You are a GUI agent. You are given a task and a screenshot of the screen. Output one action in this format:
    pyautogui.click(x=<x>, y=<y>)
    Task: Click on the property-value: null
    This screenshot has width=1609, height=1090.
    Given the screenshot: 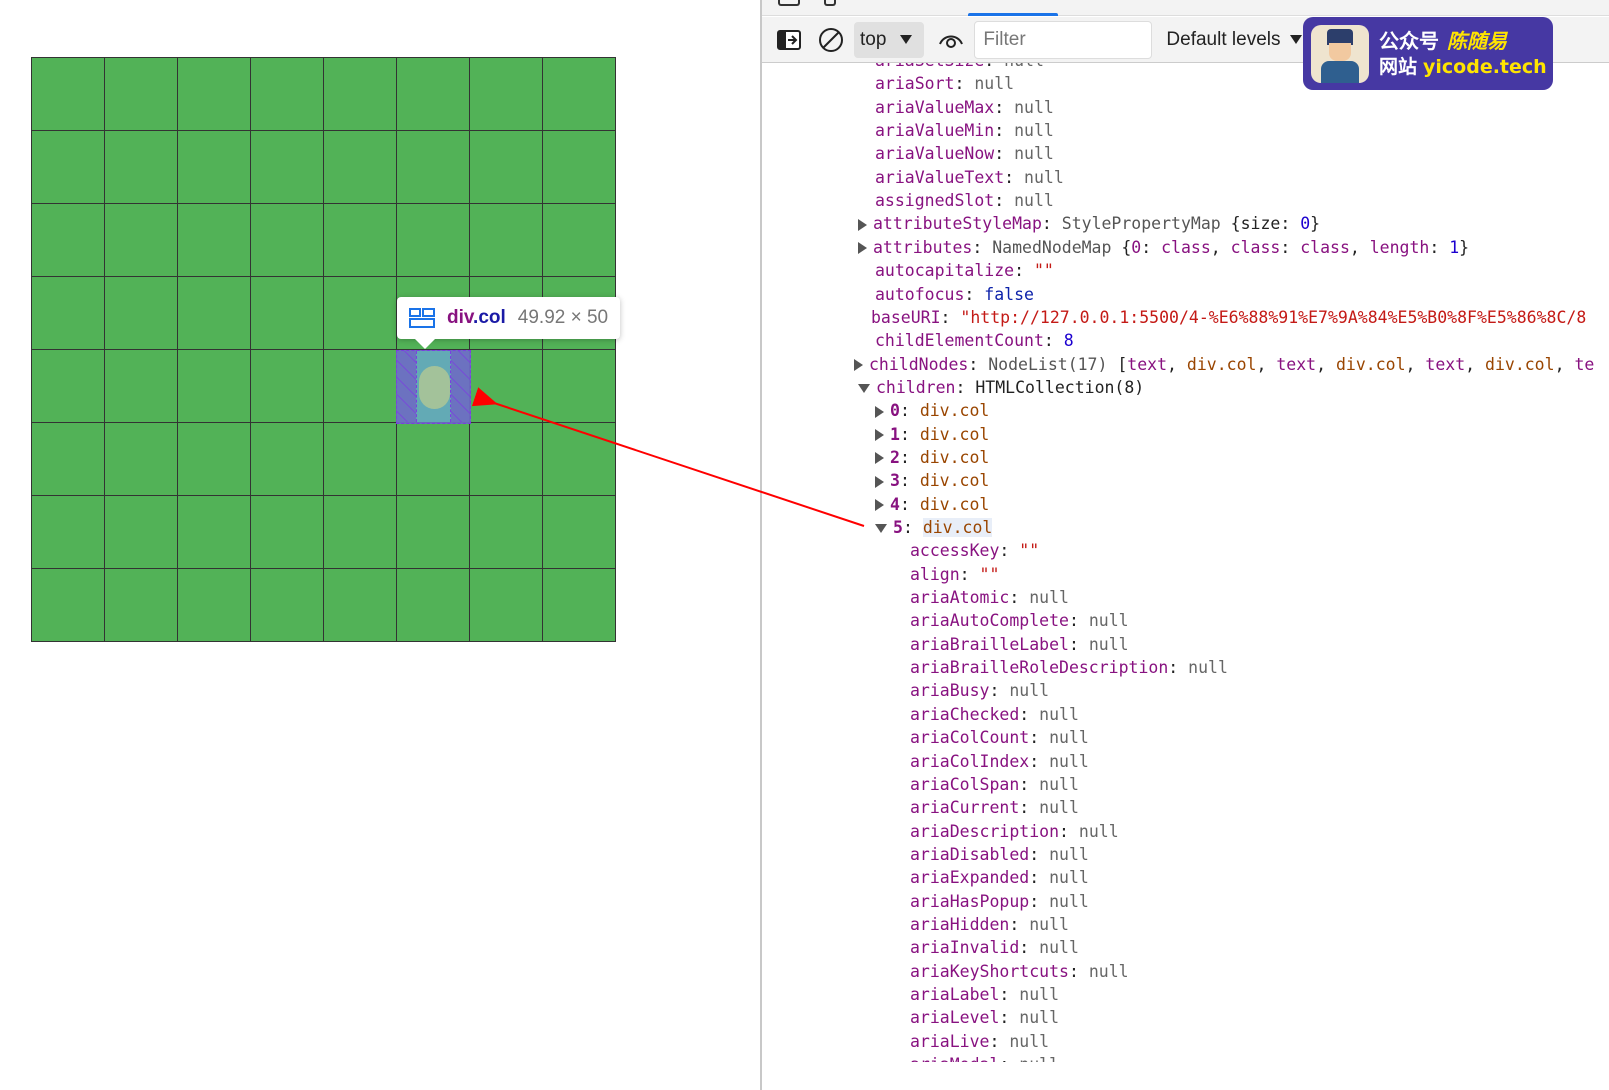 What is the action you would take?
    pyautogui.click(x=1069, y=761)
    